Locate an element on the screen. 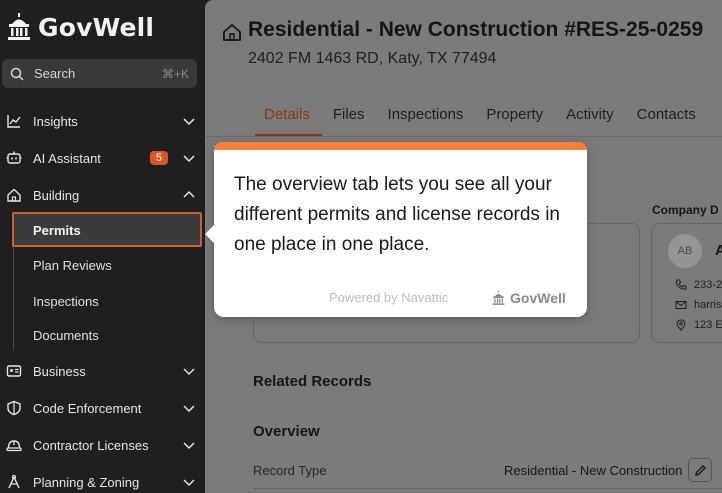  search-icon is located at coordinates (17, 74).